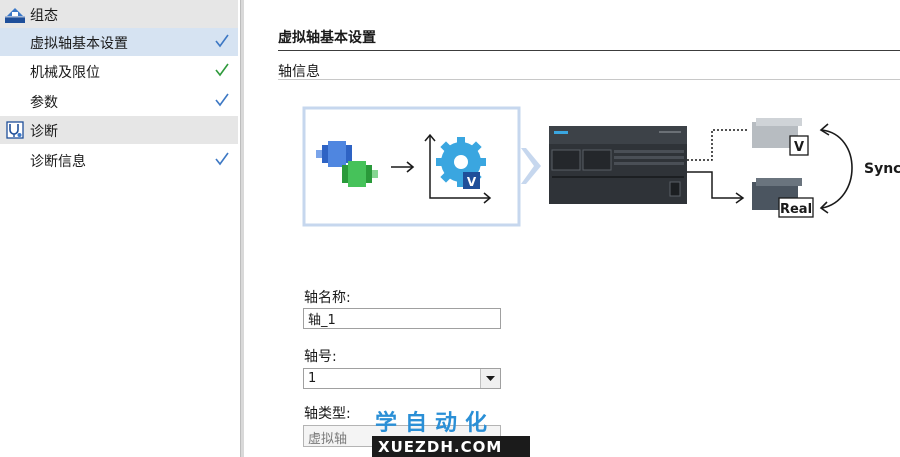 This screenshot has width=900, height=457. I want to click on axis-number-select: 1, so click(402, 378).